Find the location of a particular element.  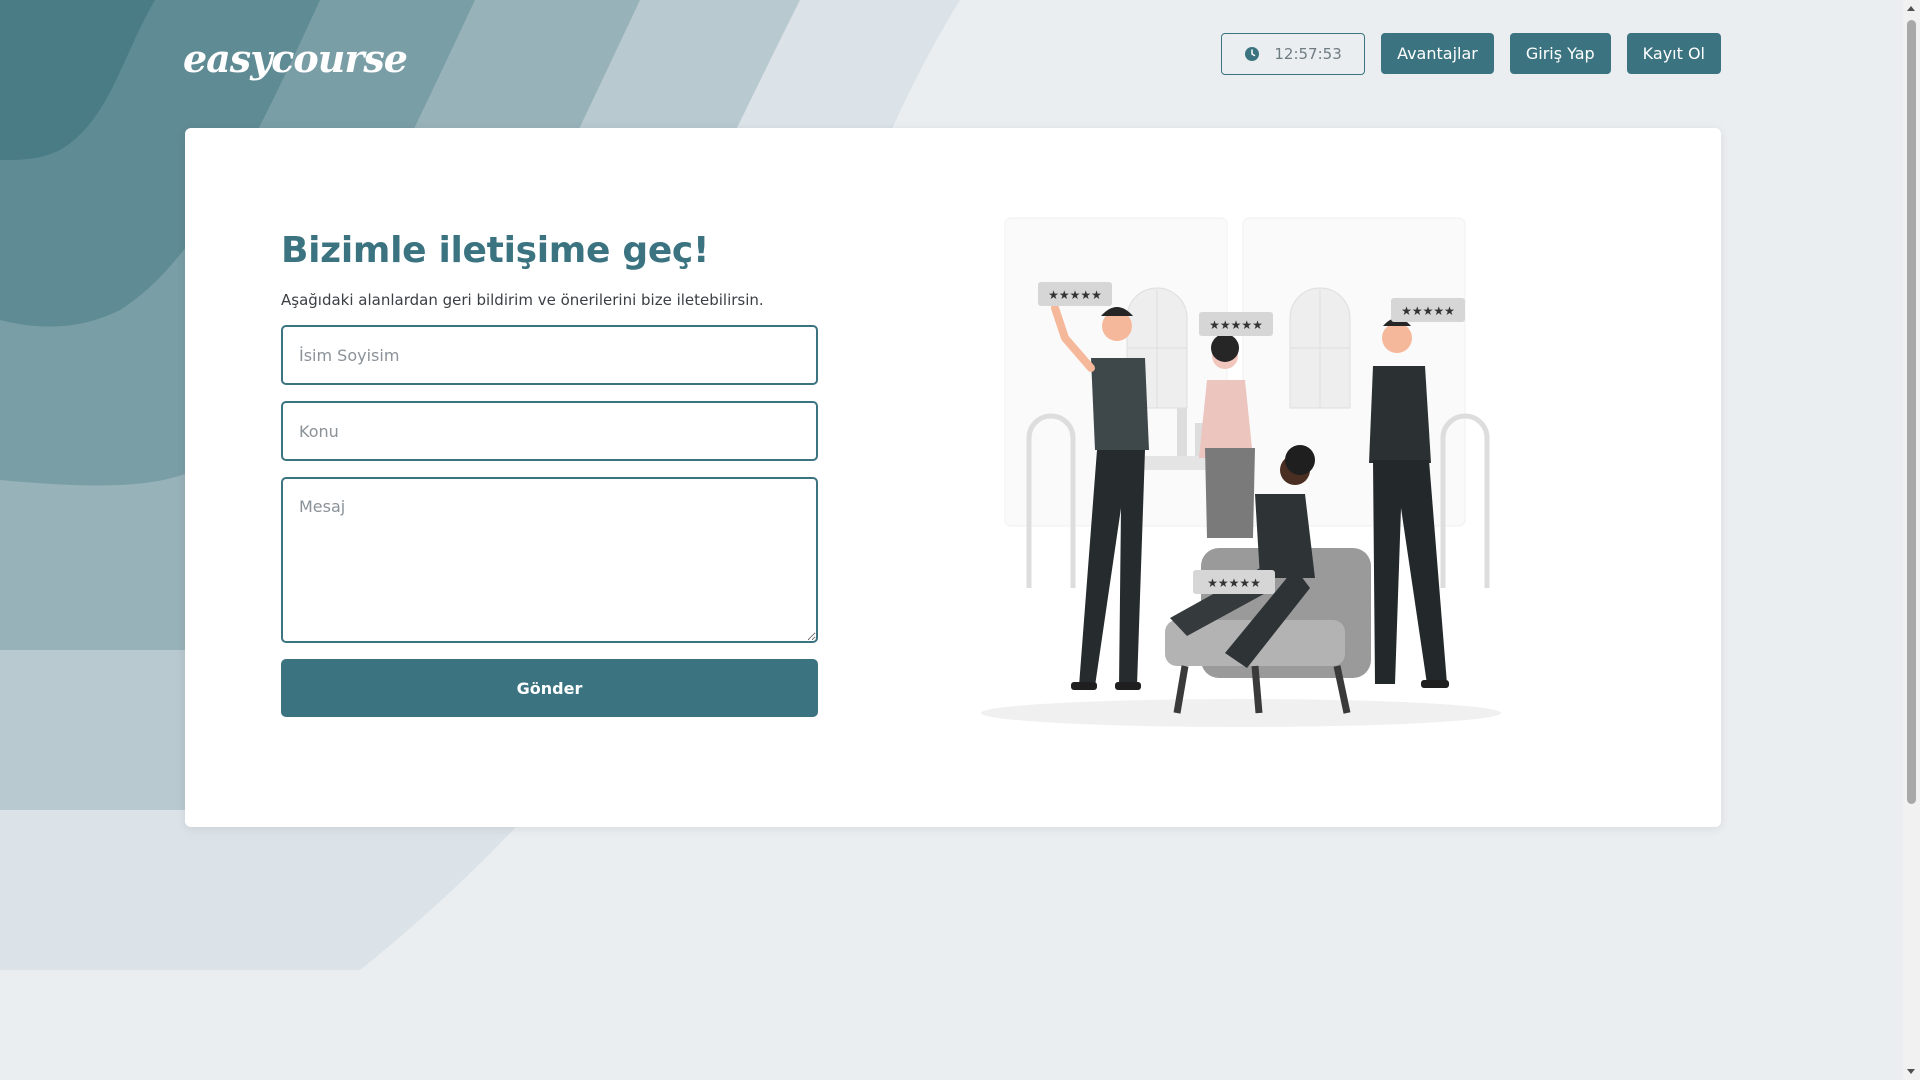

rating-badge-1: ★★★★★ is located at coordinates (1075, 295).